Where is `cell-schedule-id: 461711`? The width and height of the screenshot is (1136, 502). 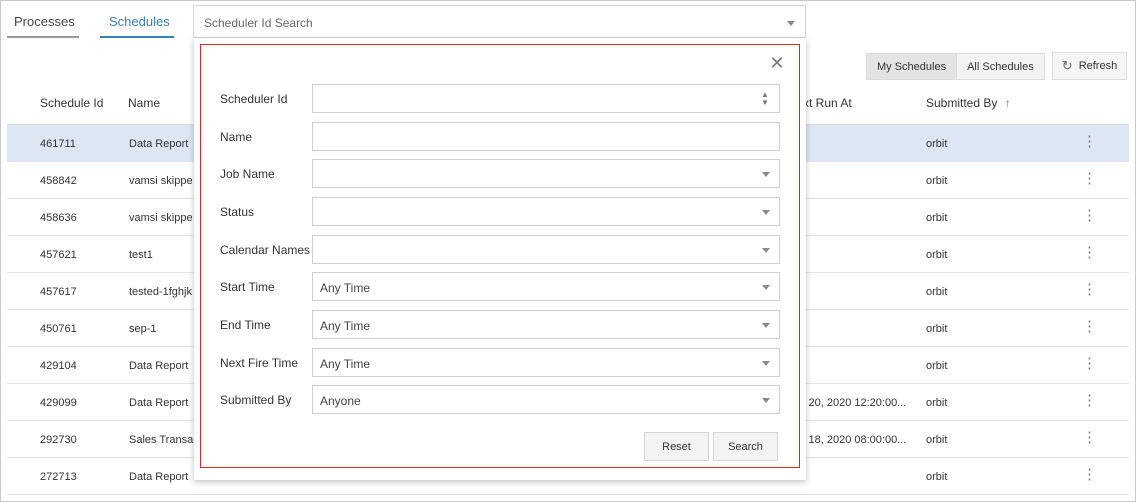 cell-schedule-id: 461711 is located at coordinates (58, 144).